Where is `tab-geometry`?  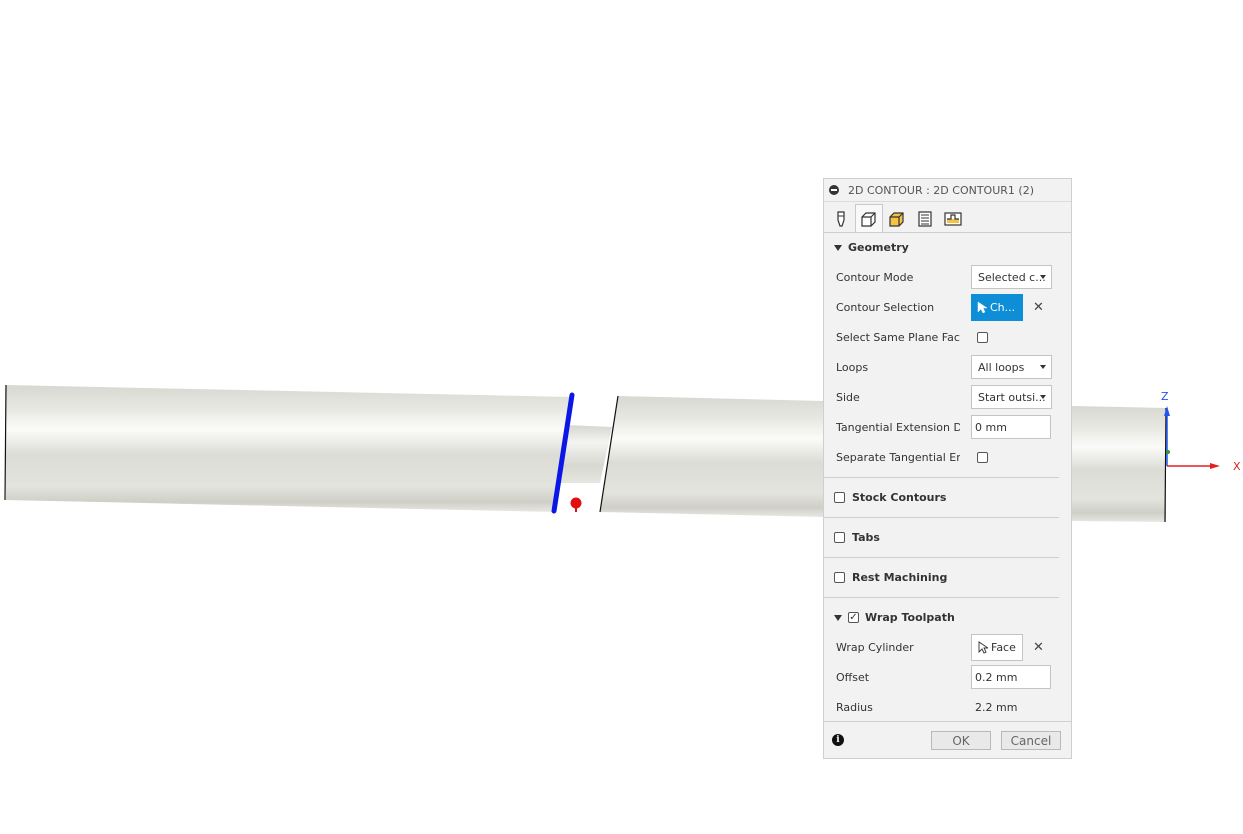 tab-geometry is located at coordinates (869, 218).